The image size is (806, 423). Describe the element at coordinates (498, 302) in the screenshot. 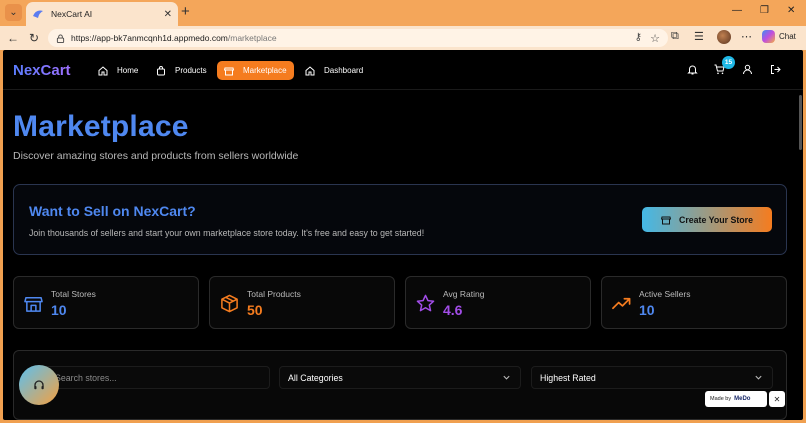

I see `stat-card-avg-rating: Avg Rating 4.6` at that location.